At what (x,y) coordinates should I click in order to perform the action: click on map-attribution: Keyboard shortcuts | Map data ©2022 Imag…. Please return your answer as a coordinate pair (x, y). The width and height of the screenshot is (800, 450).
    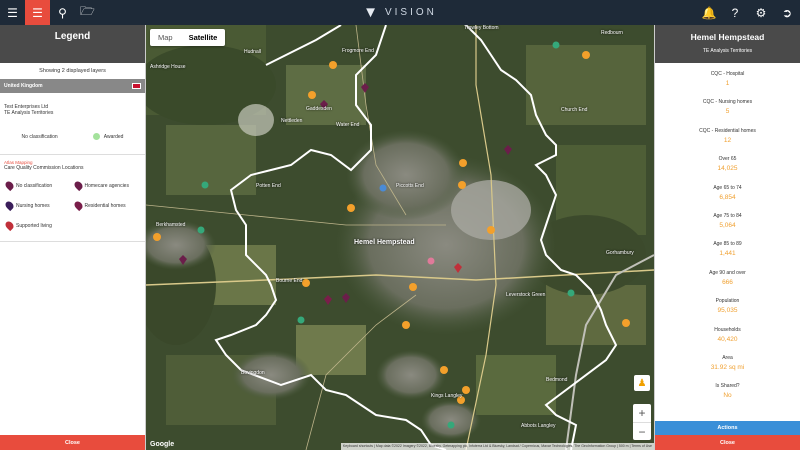
    Looking at the image, I should click on (497, 446).